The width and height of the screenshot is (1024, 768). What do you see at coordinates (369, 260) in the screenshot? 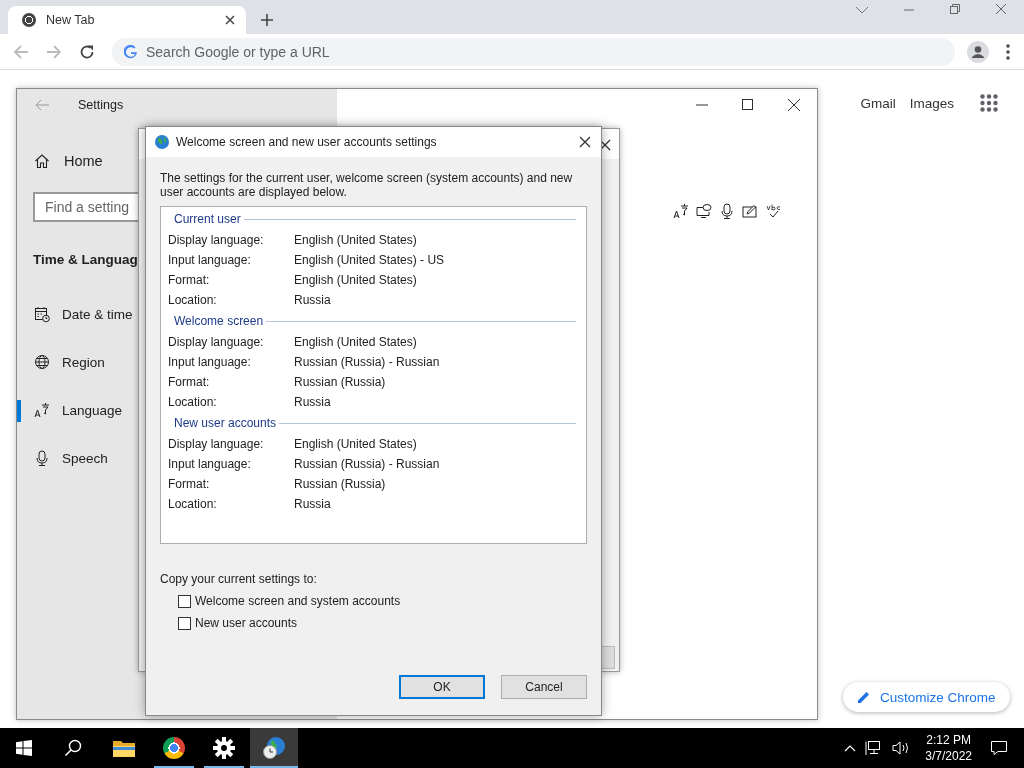
I see `field-value: English (United States) - US` at bounding box center [369, 260].